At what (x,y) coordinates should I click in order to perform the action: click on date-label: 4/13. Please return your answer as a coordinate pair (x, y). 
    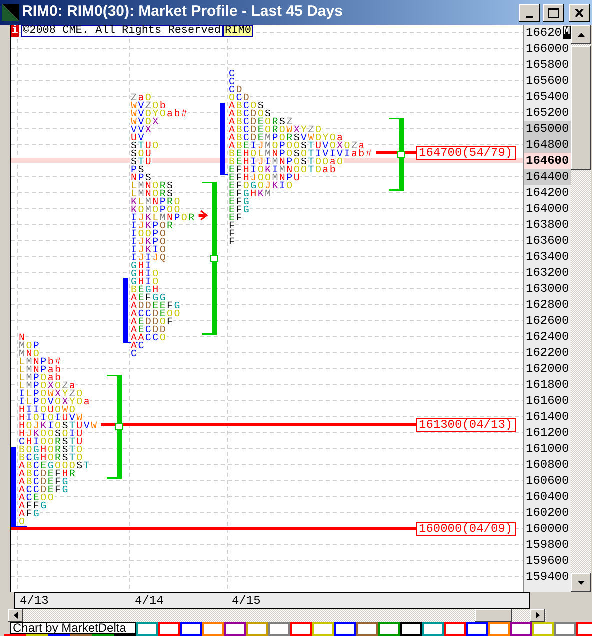
    Looking at the image, I should click on (35, 601).